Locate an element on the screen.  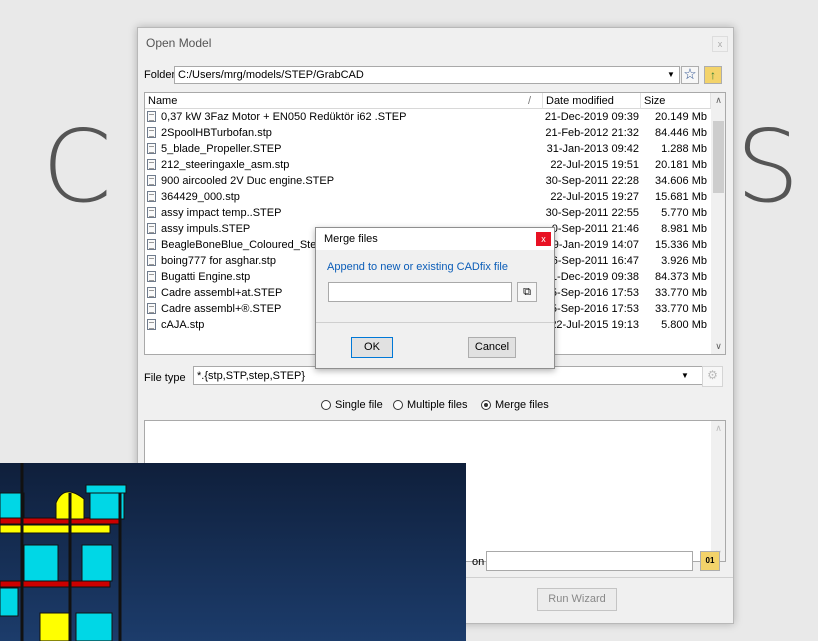
file-type-dropdown-icon: ▼ is located at coordinates (685, 375).